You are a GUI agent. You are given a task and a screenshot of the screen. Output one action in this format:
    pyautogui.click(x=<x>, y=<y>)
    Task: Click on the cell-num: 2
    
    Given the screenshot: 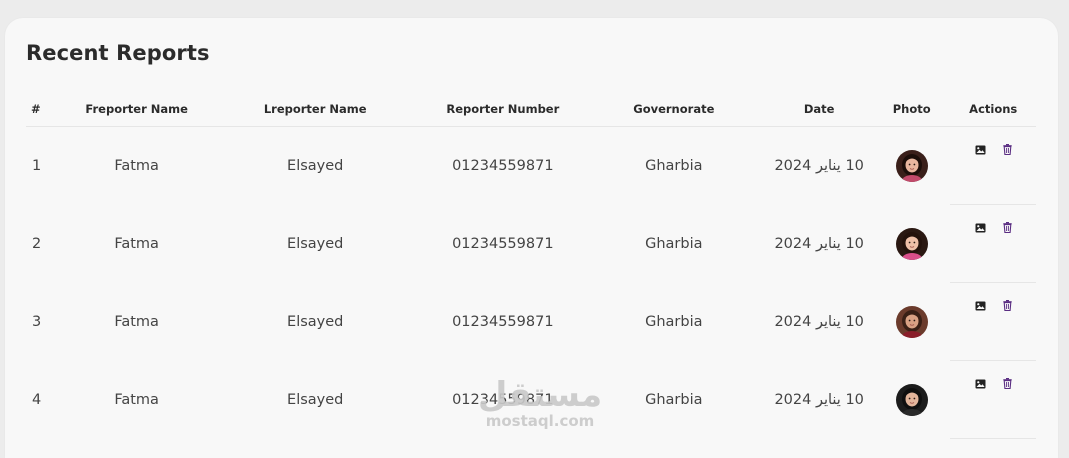 What is the action you would take?
    pyautogui.click(x=37, y=243)
    